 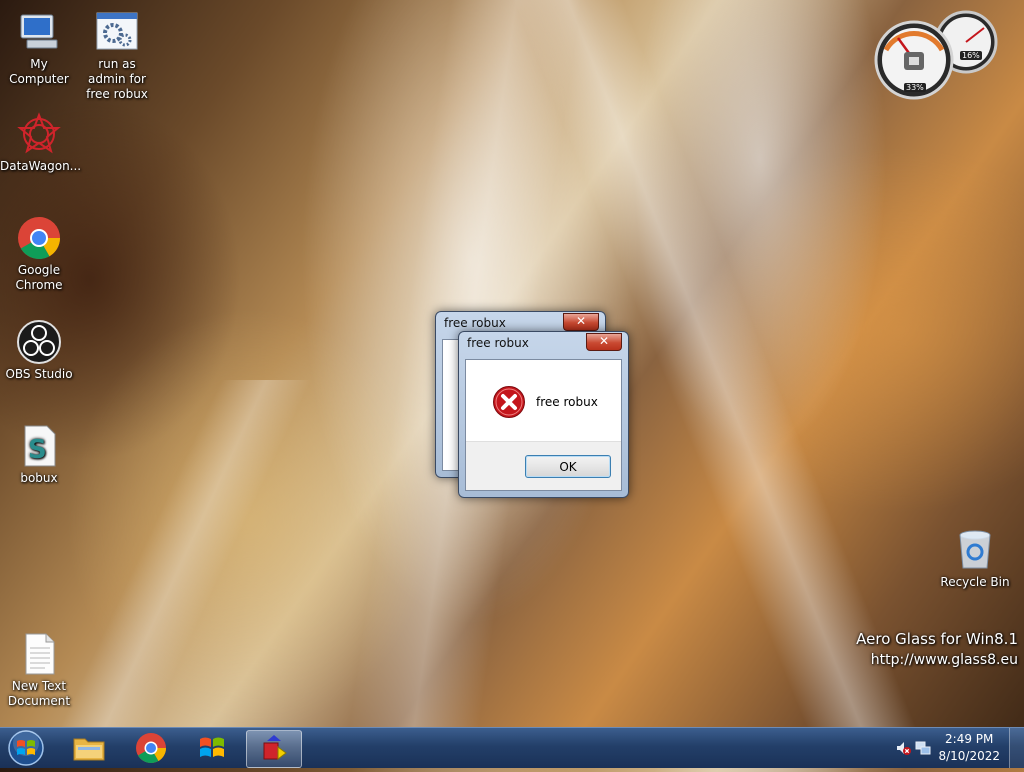 I want to click on folder-icon, so click(x=89, y=749).